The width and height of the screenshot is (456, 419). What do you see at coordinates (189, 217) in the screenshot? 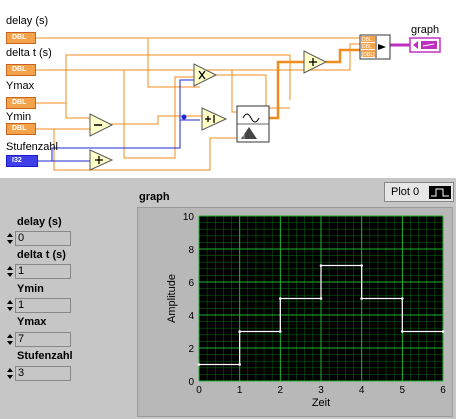
I see `y-tick-label: 10` at bounding box center [189, 217].